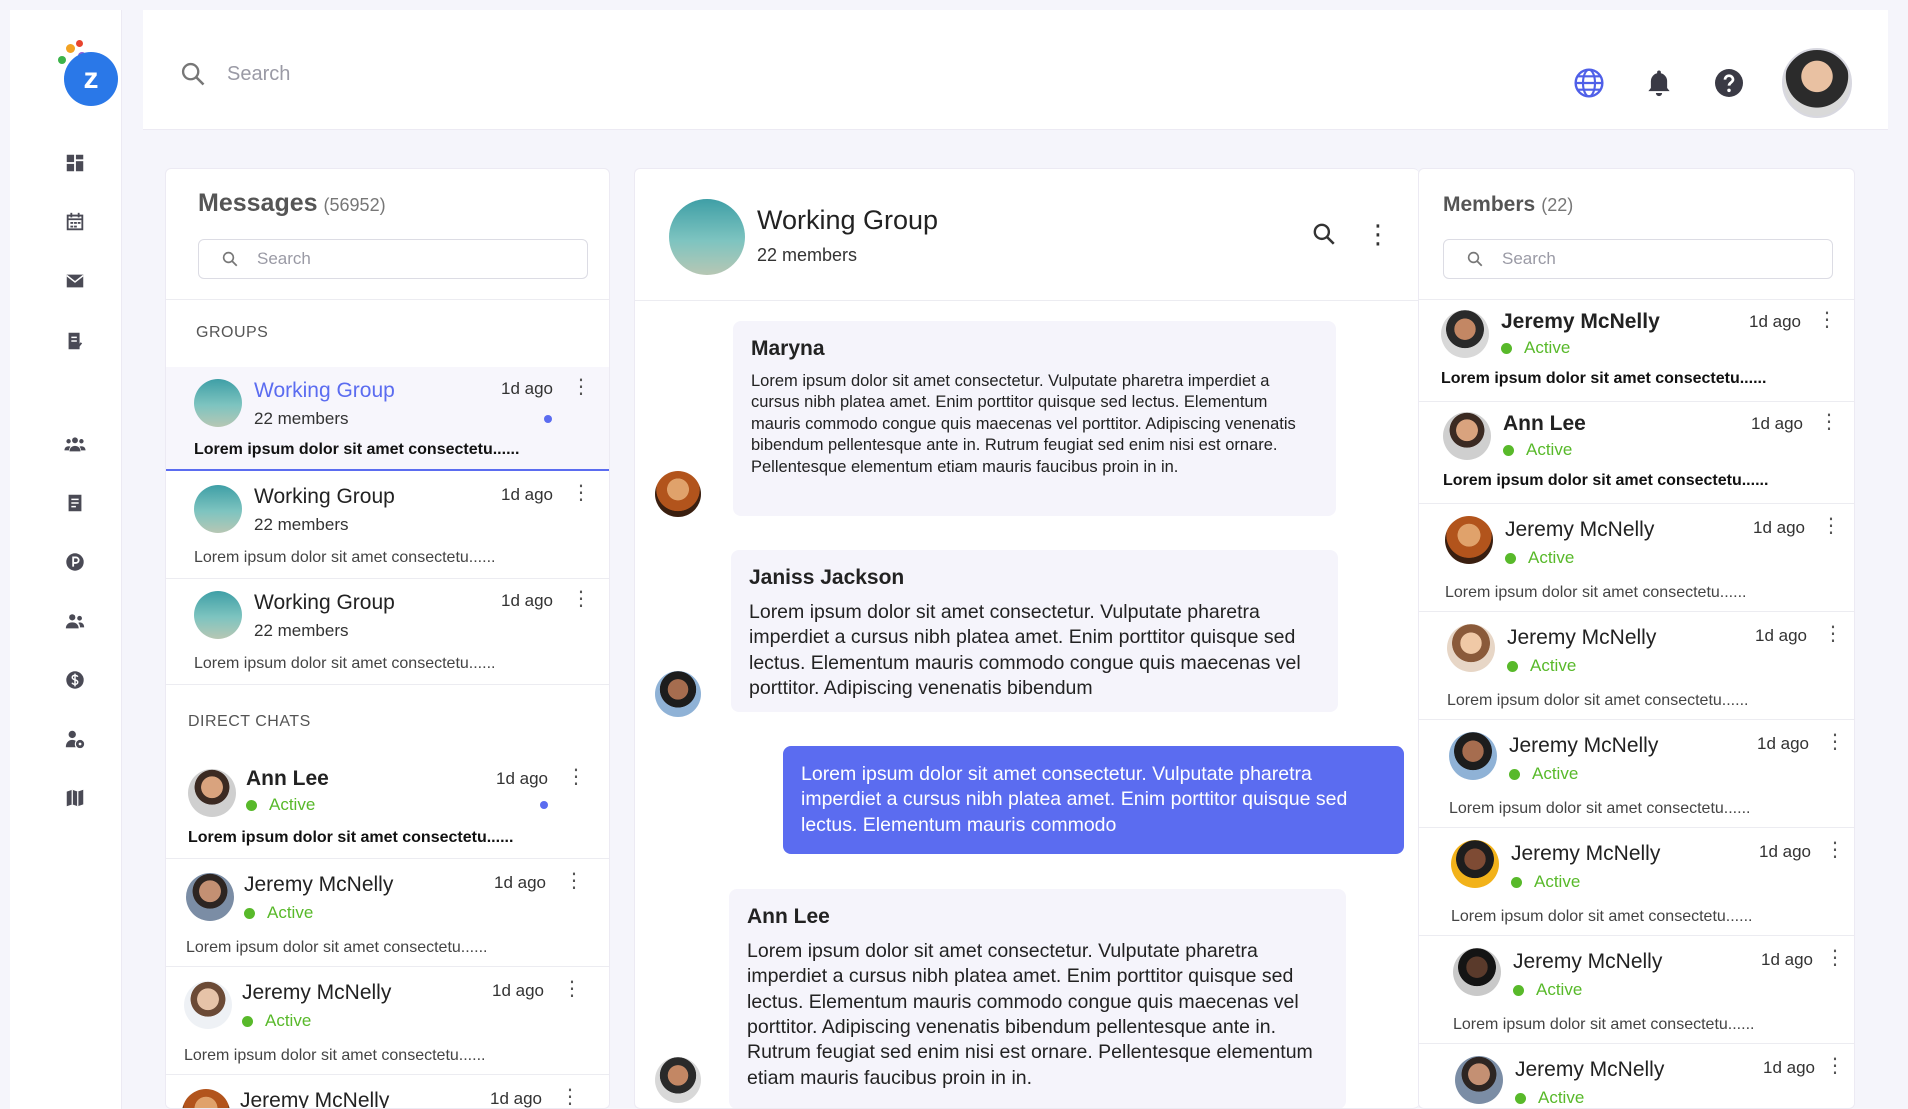 Image resolution: width=1908 pixels, height=1109 pixels. Describe the element at coordinates (1351, 234) in the screenshot. I see `chat-actions: ⋮` at that location.